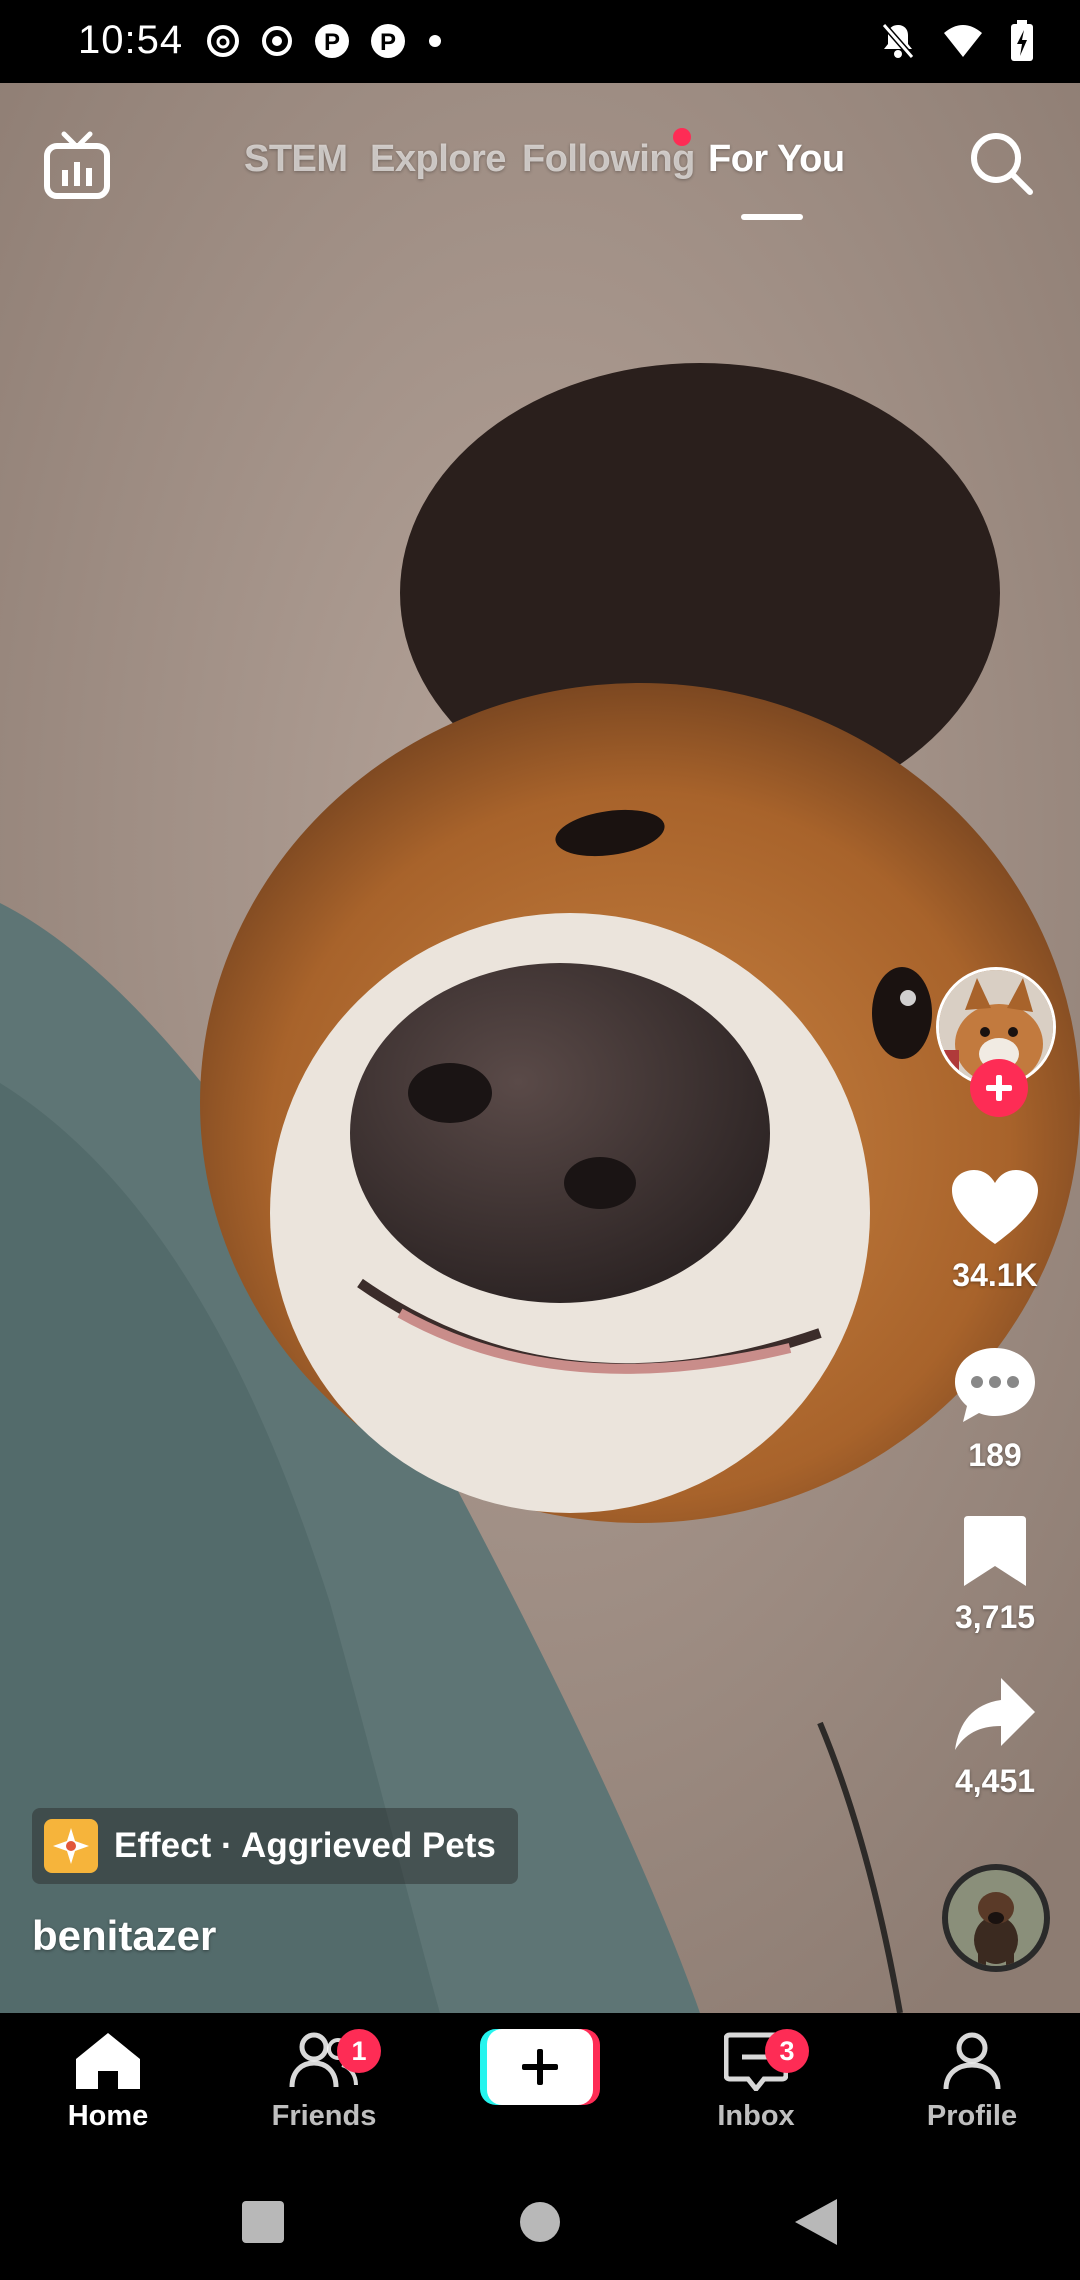  I want to click on status-bar: 10:54 P P, so click(540, 41).